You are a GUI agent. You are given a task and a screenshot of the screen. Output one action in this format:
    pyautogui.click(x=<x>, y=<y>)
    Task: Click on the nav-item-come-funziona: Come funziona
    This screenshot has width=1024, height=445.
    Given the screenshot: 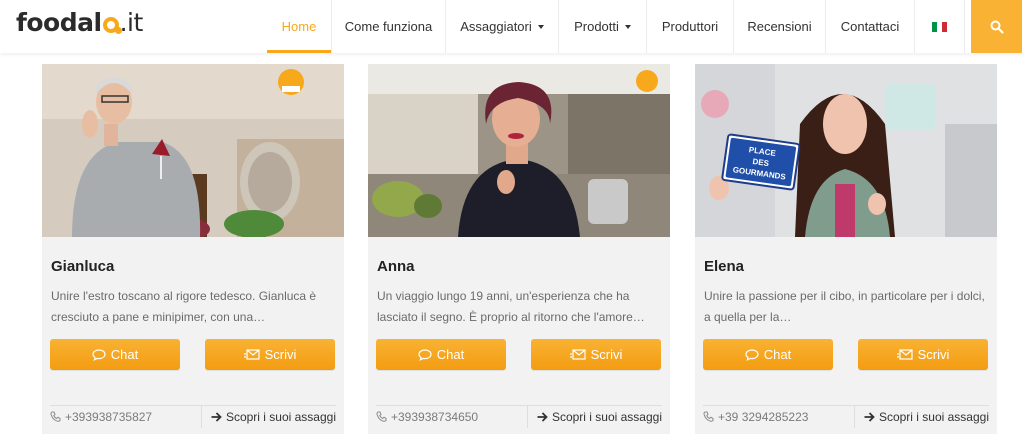 What is the action you would take?
    pyautogui.click(x=389, y=26)
    